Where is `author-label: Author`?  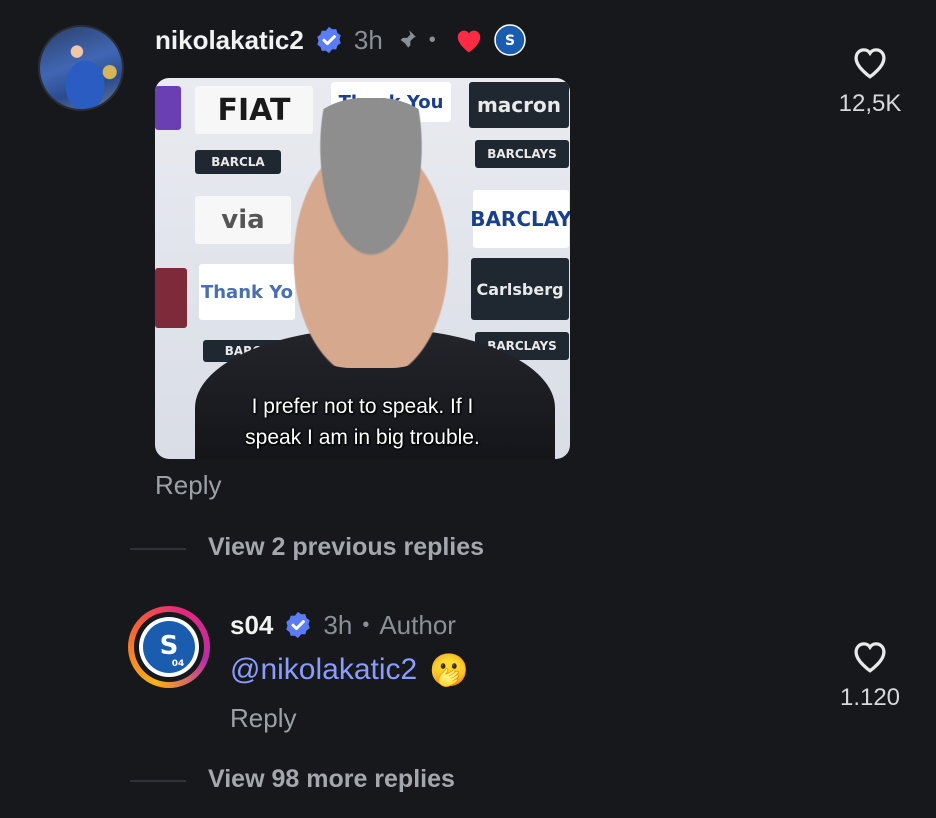
author-label: Author is located at coordinates (417, 624).